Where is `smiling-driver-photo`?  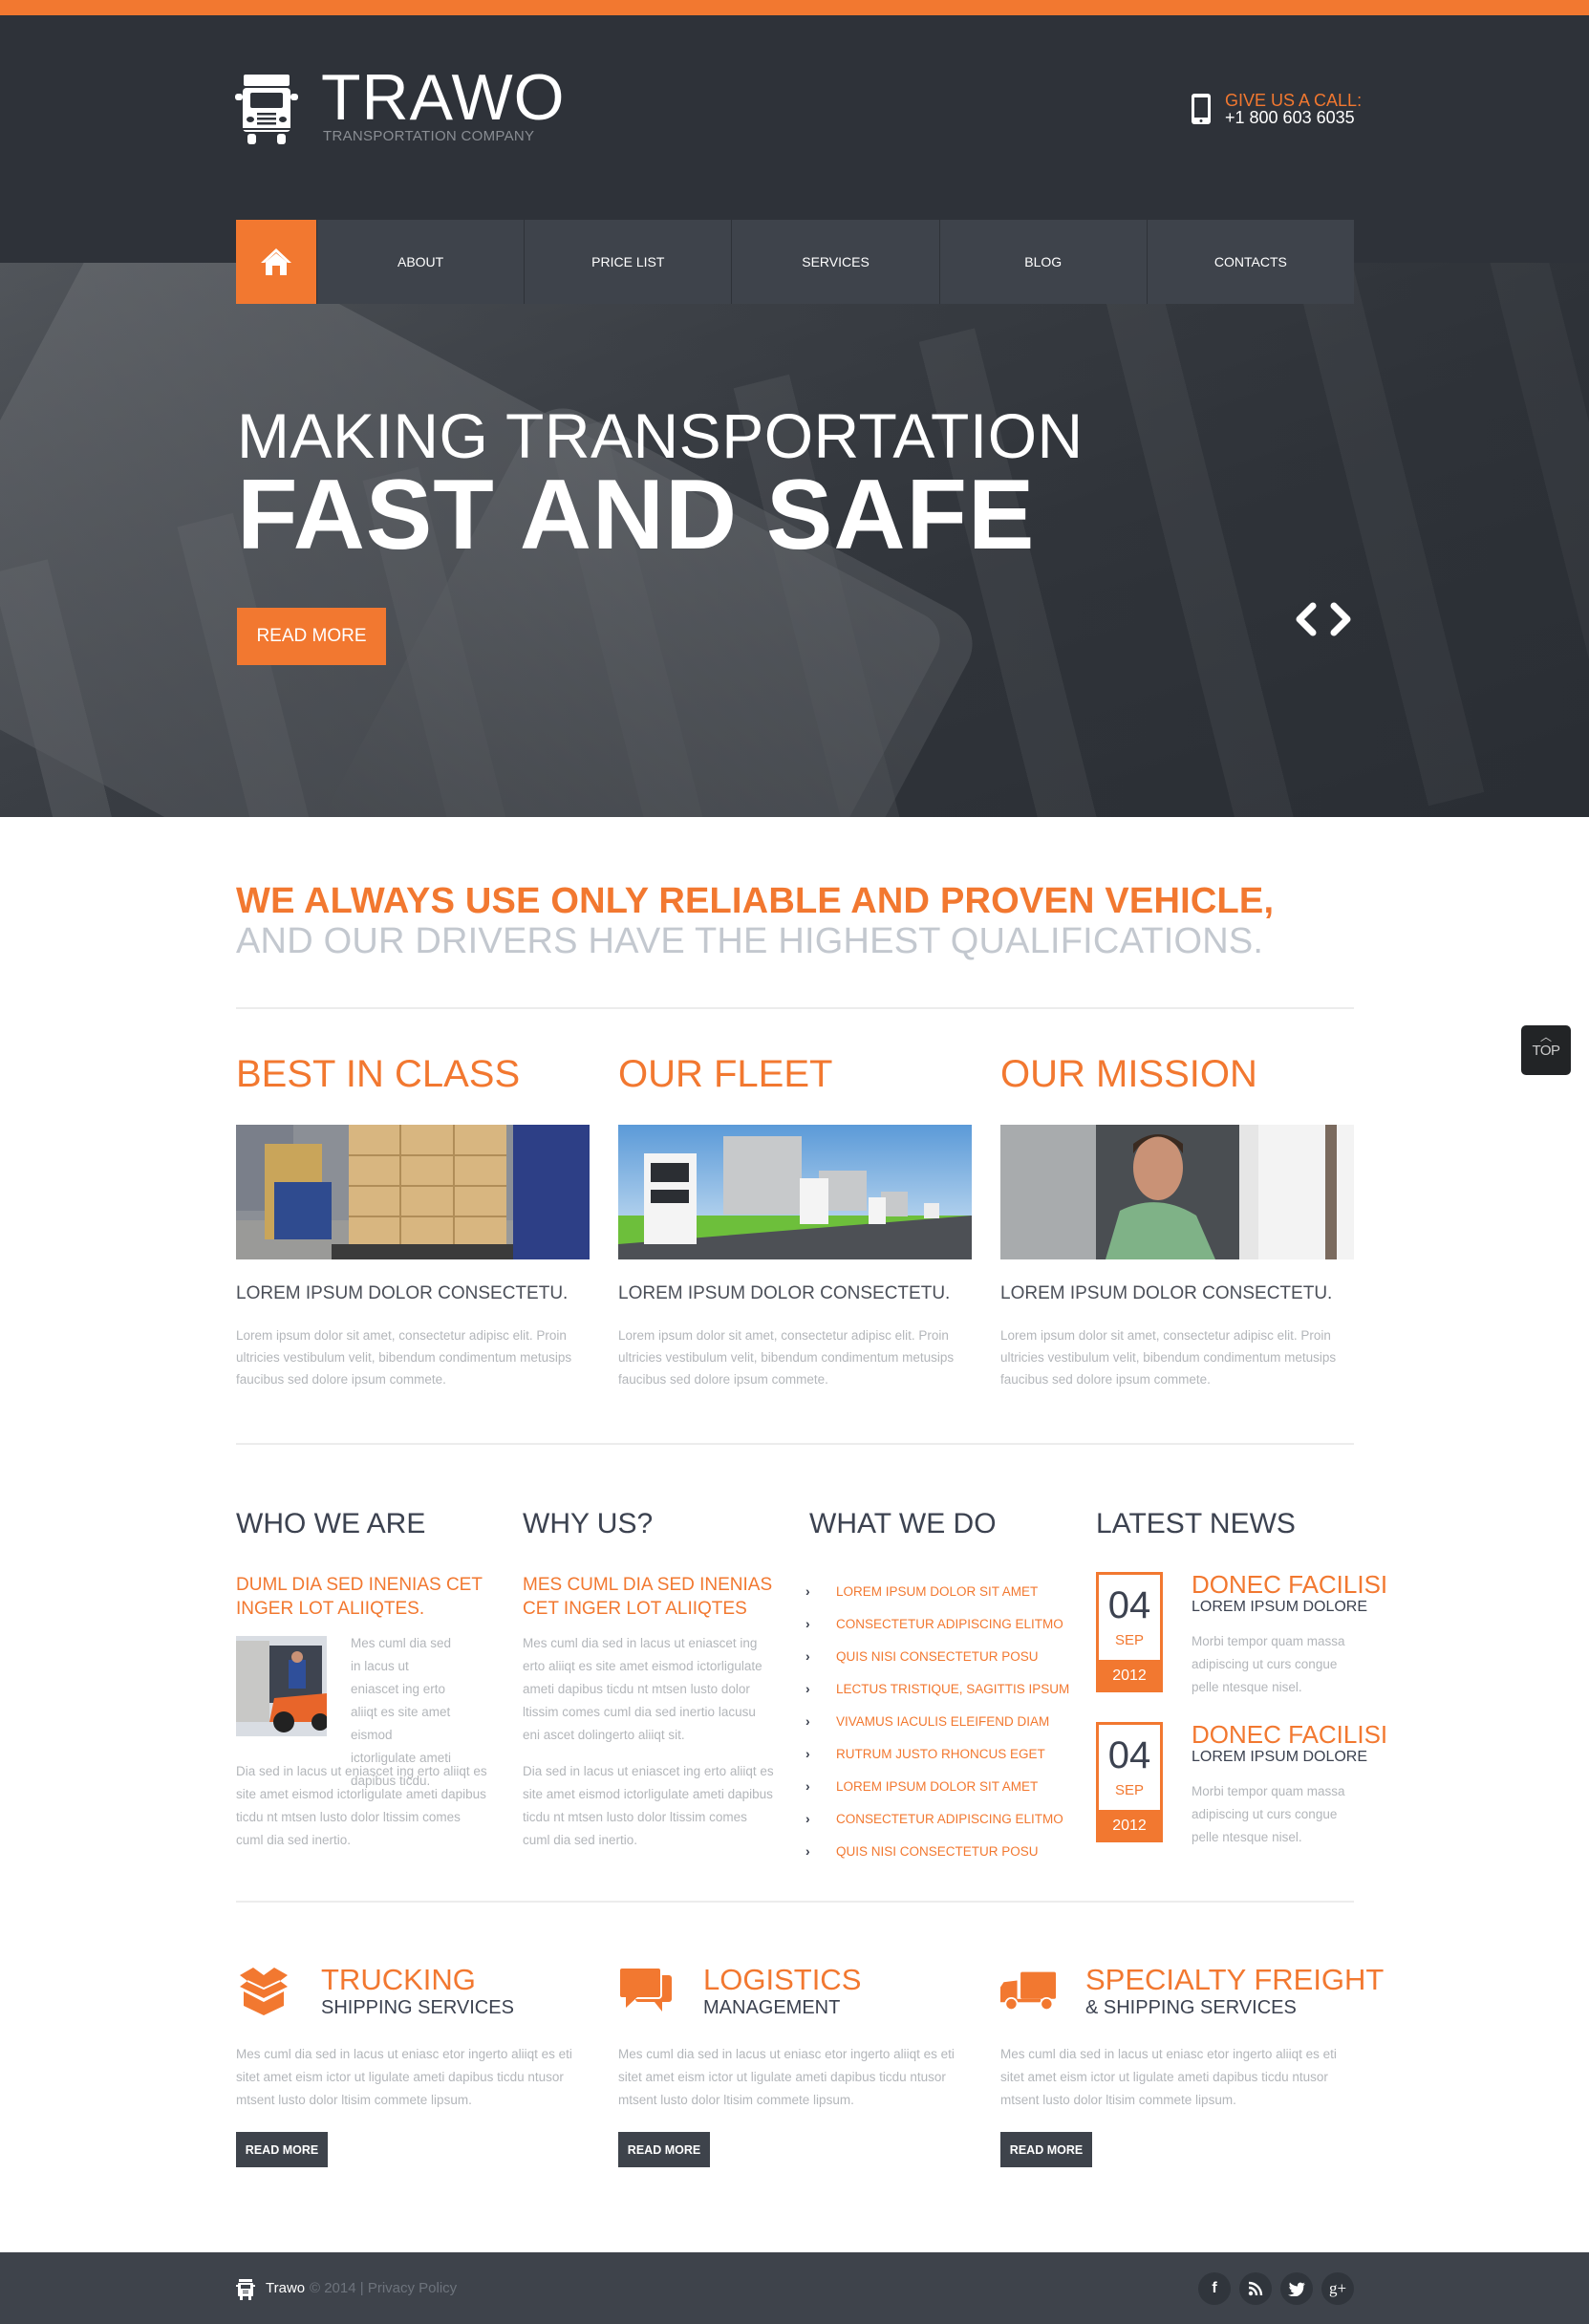 smiling-driver-photo is located at coordinates (1177, 1192).